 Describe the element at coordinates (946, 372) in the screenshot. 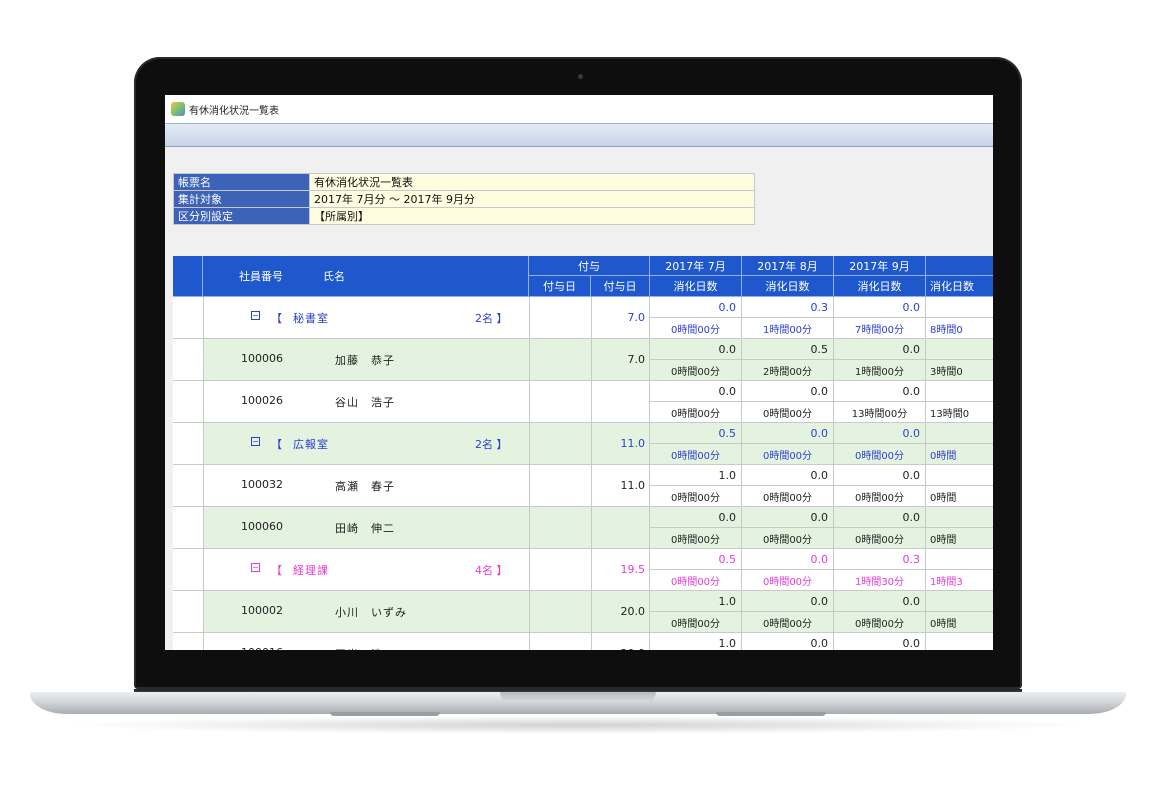

I see `used-time: 3時間0` at that location.